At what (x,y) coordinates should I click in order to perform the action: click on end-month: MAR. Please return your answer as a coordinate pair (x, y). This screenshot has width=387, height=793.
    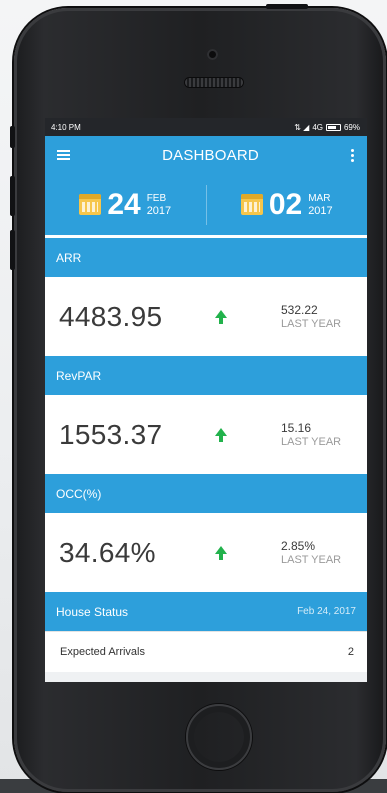
    Looking at the image, I should click on (319, 198).